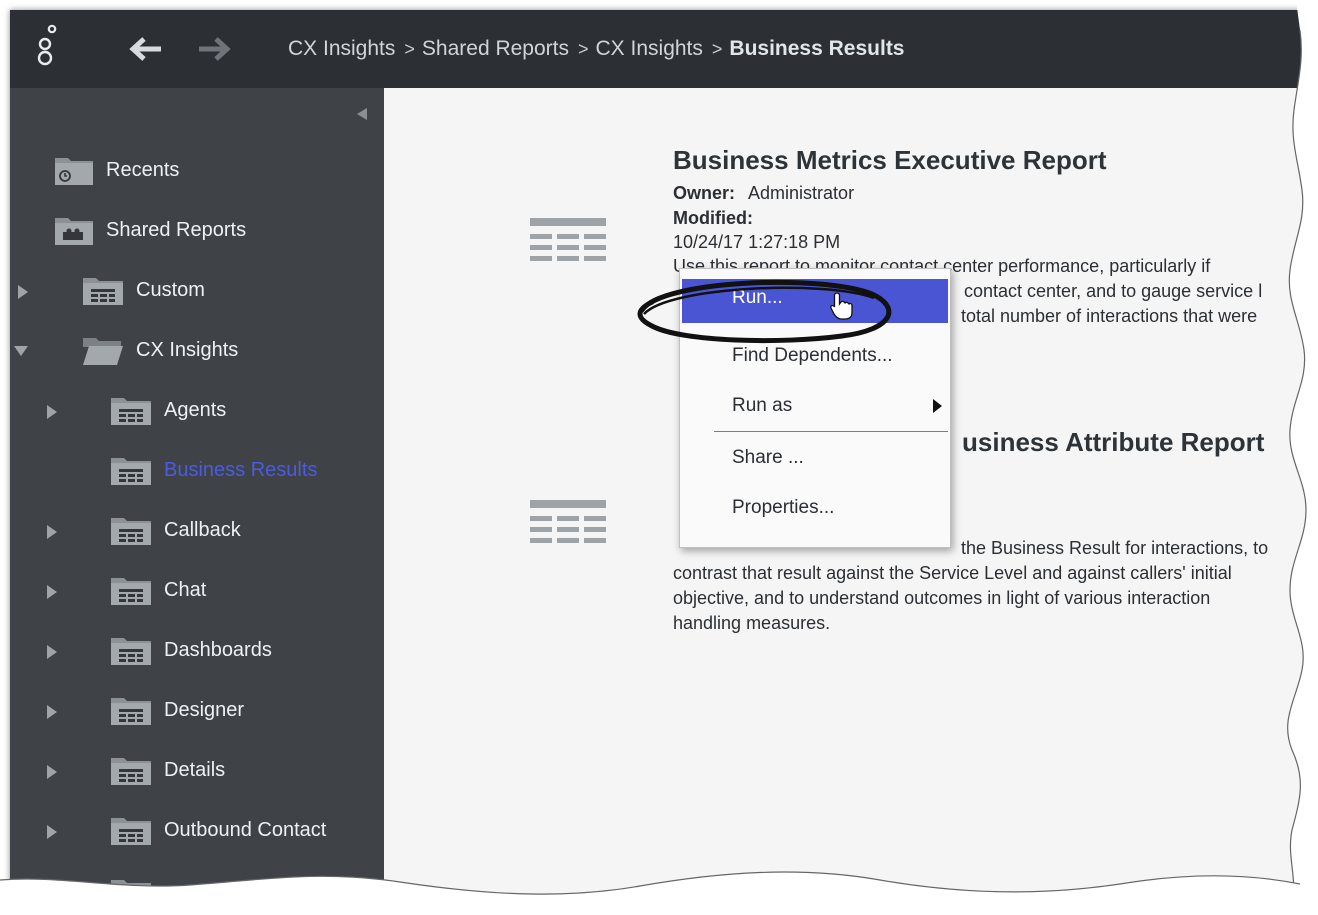 The width and height of the screenshot is (1318, 915). I want to click on sidebar-item-label: Recents, so click(143, 169).